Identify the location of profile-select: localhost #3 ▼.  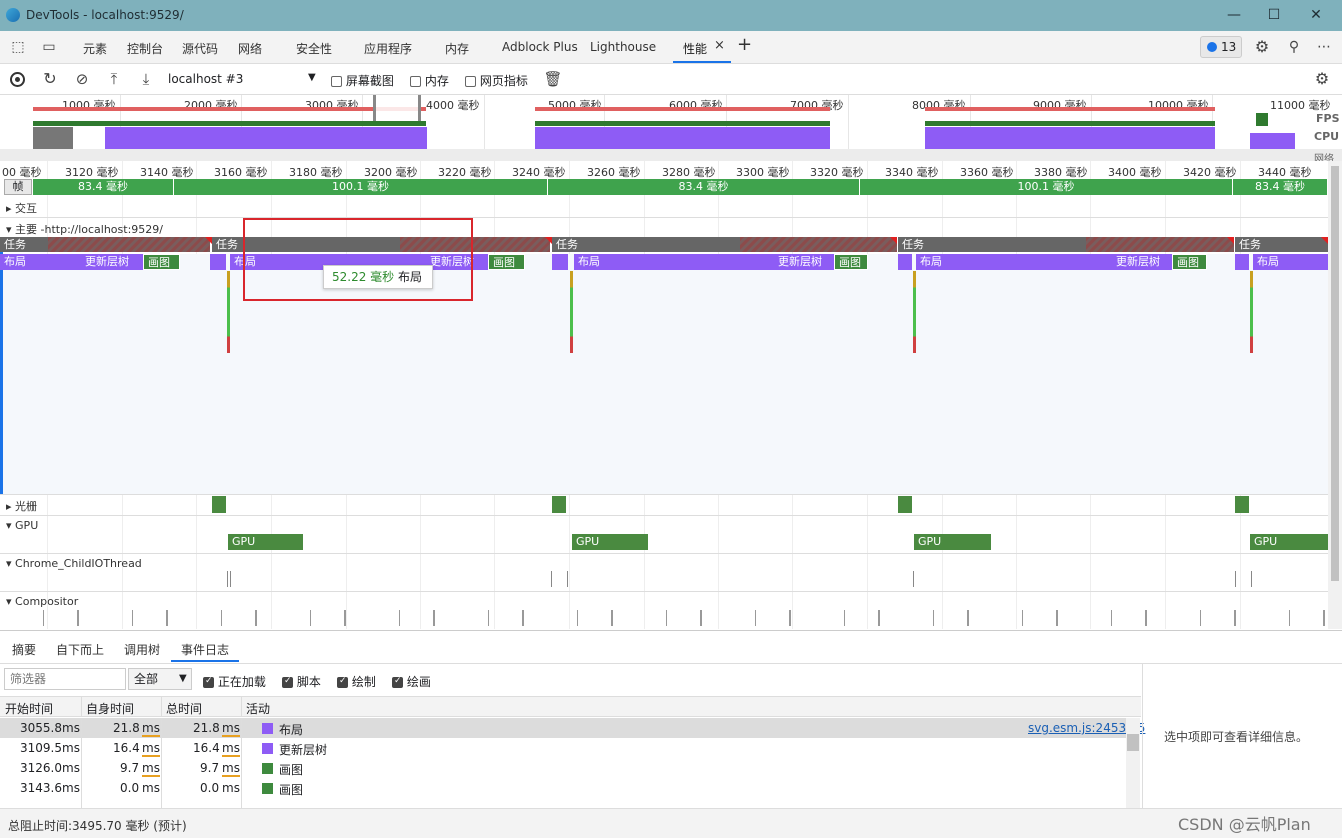
(243, 79).